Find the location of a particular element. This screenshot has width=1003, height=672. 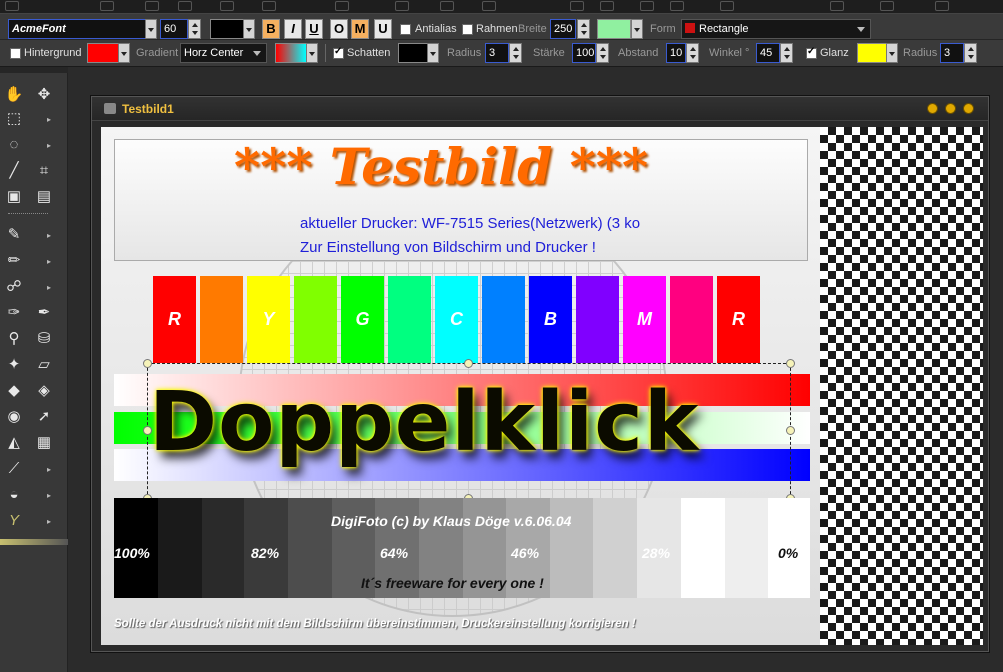

shadow-color-dropdown is located at coordinates (433, 53).